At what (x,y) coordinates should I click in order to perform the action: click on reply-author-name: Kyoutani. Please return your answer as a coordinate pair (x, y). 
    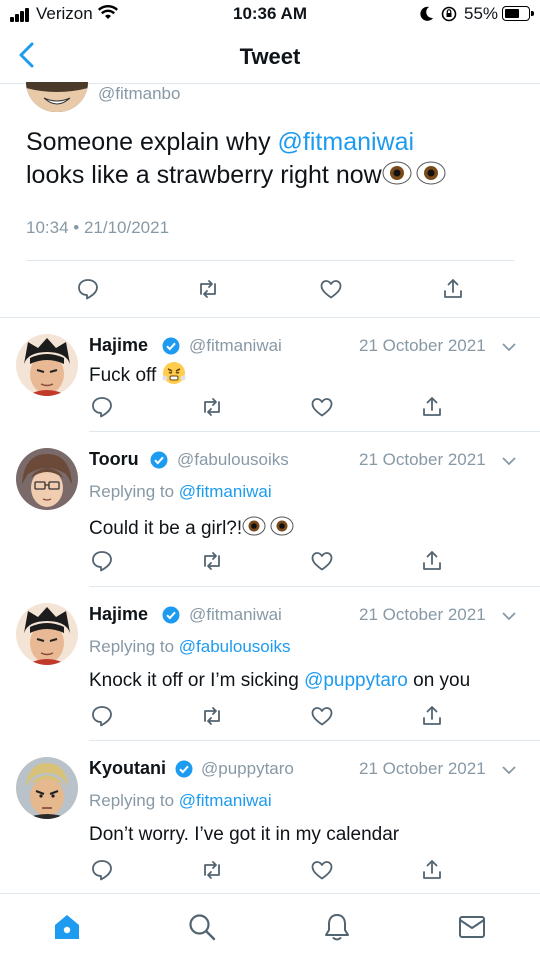
    Looking at the image, I should click on (127, 768).